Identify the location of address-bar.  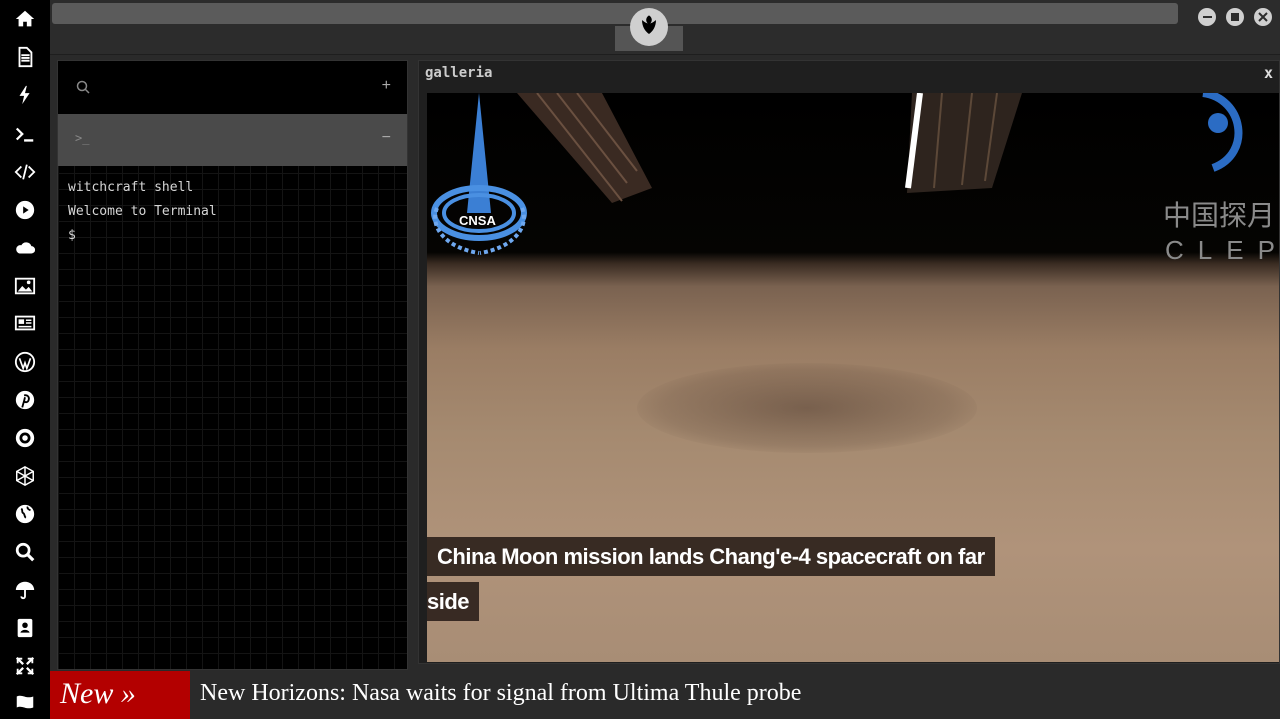
(615, 13).